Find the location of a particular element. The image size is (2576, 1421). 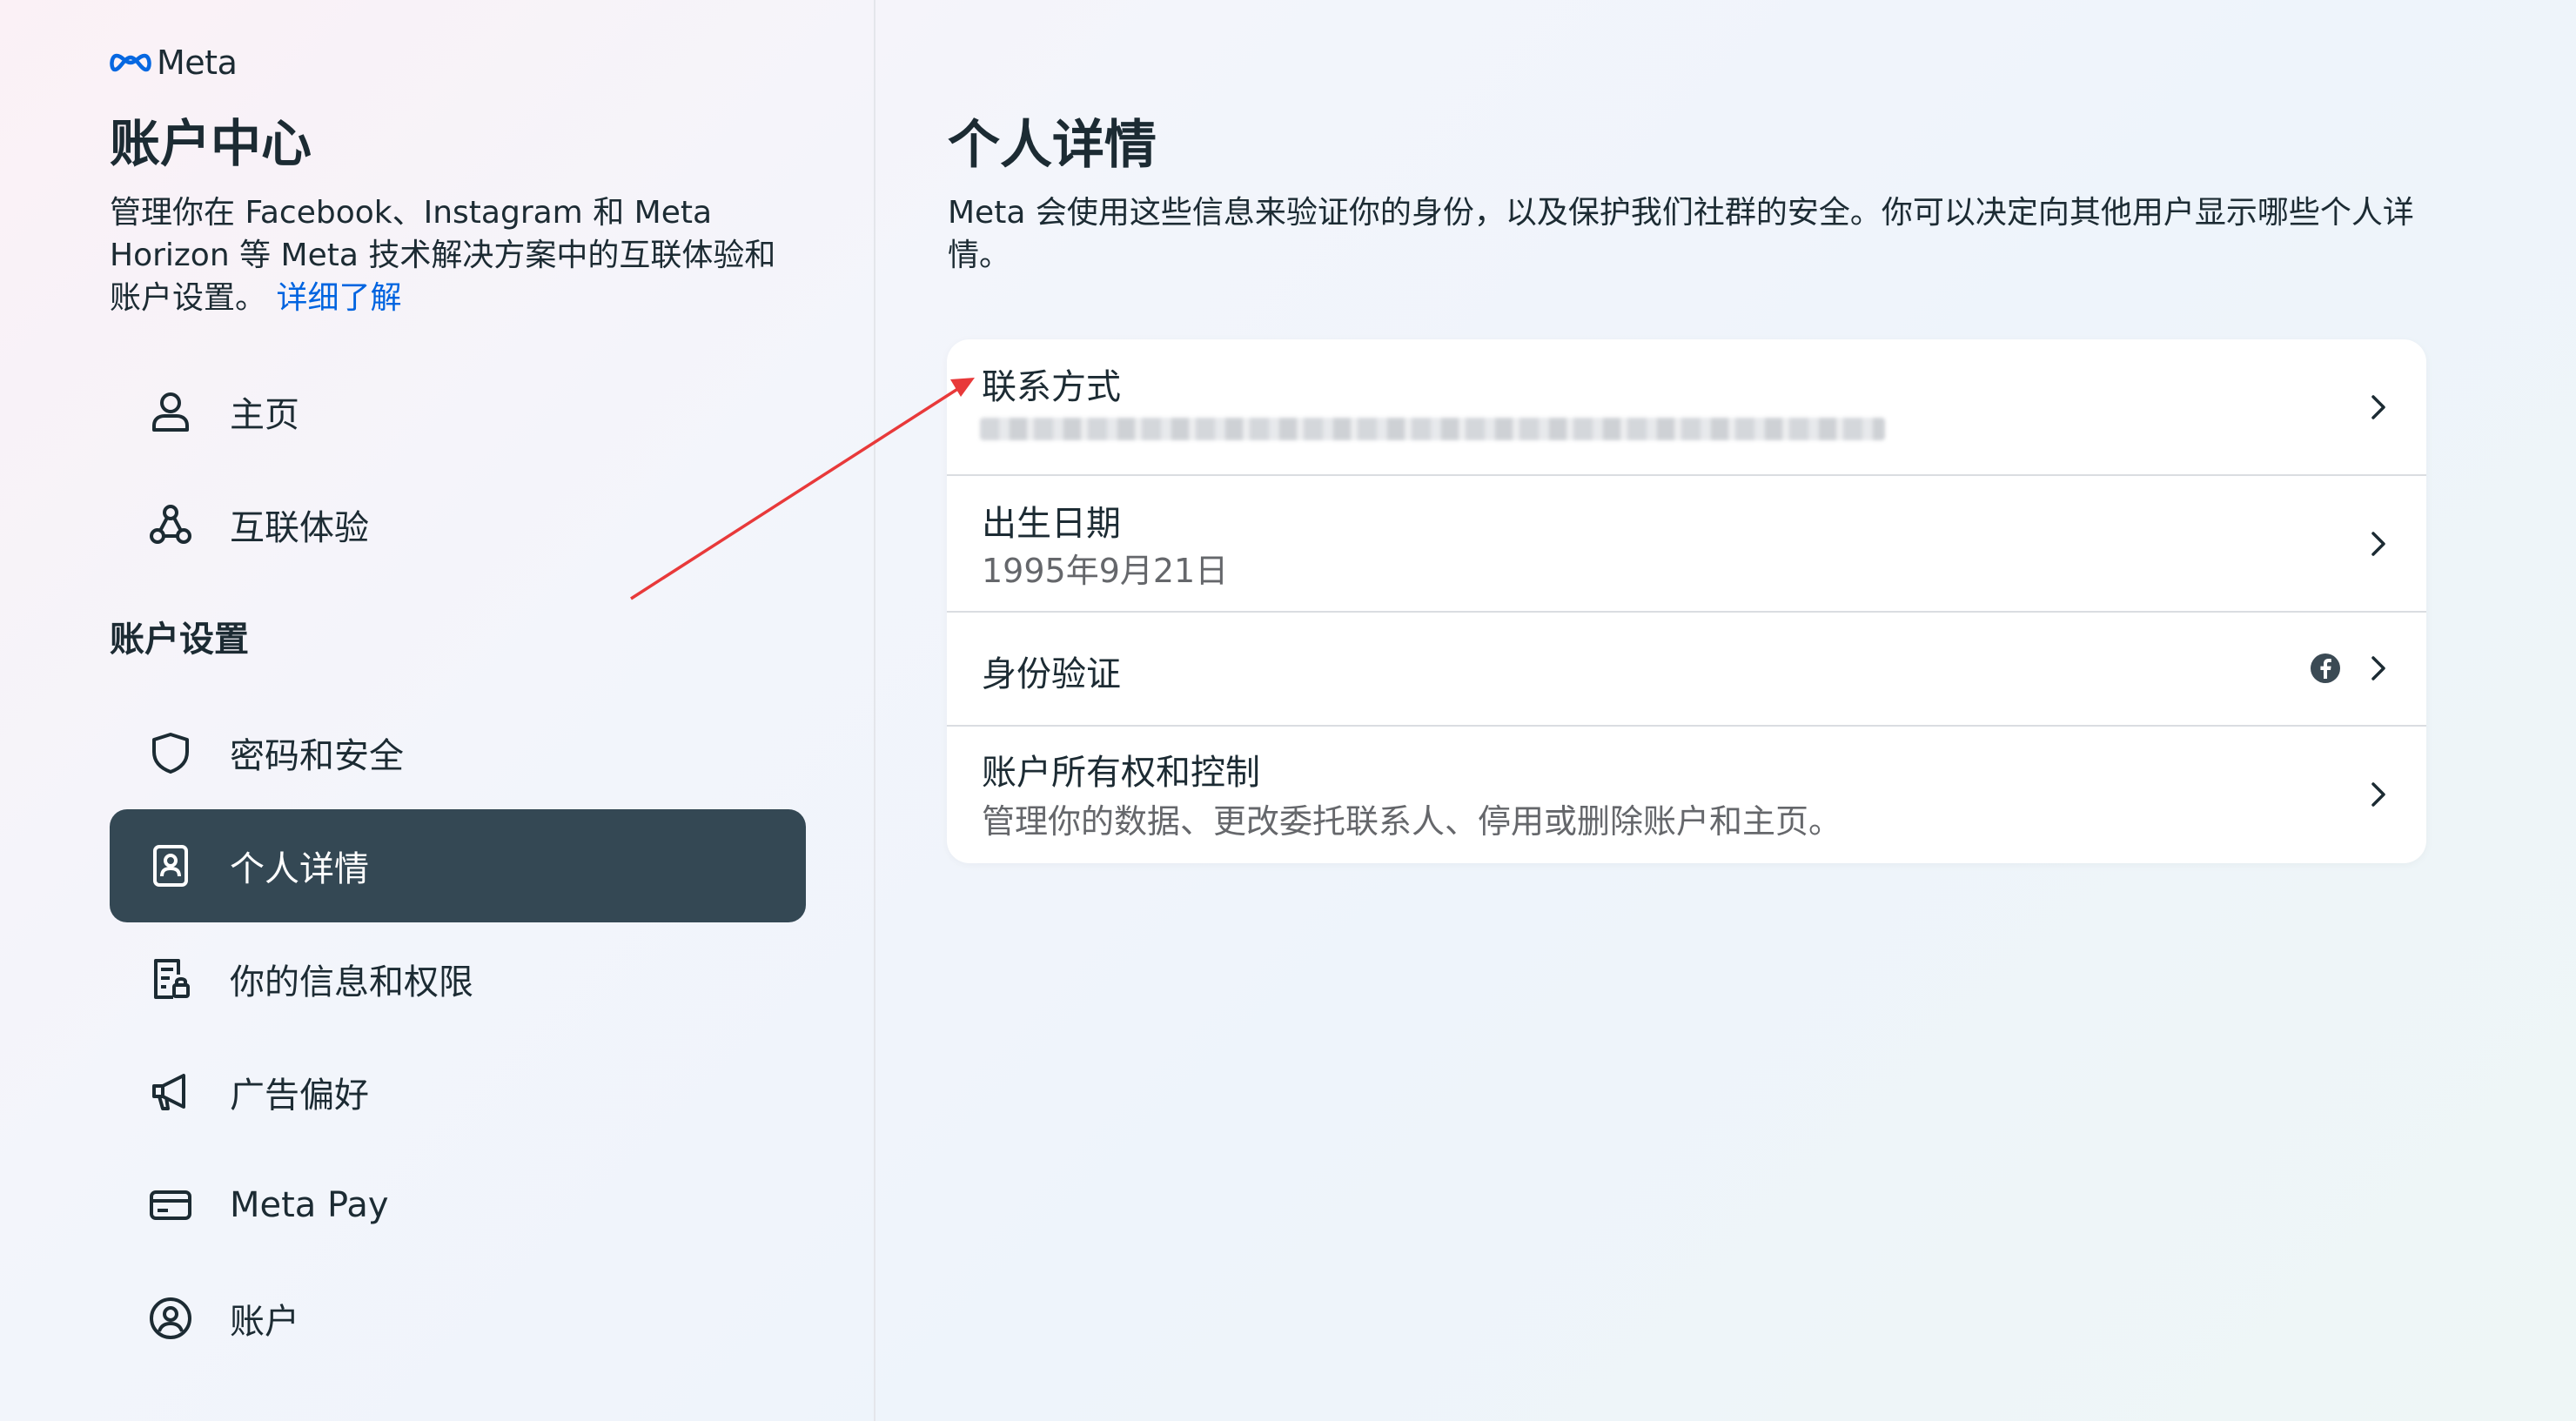

nav-item-your-info-permissions: 你的信息和权限 is located at coordinates (458, 979).